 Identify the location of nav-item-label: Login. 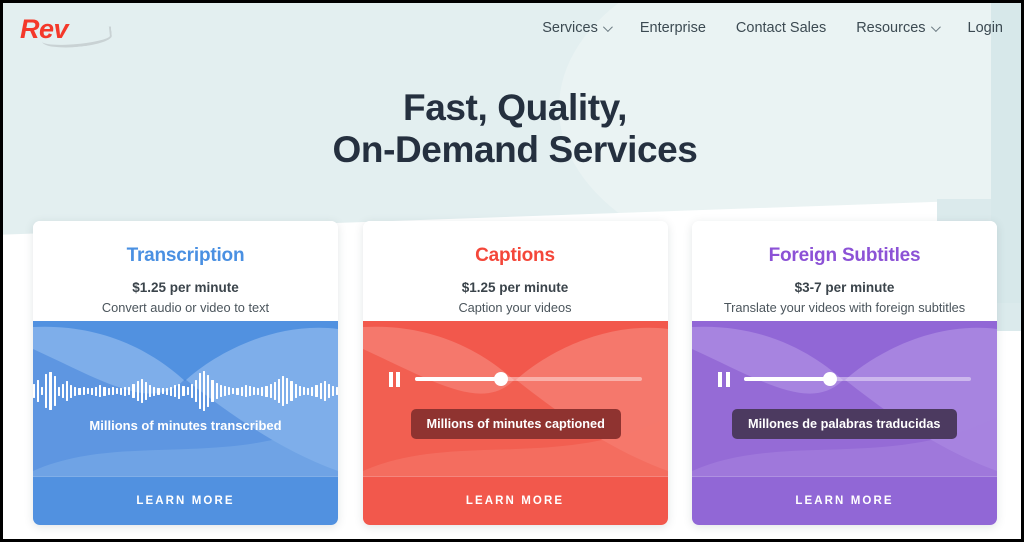
(985, 28).